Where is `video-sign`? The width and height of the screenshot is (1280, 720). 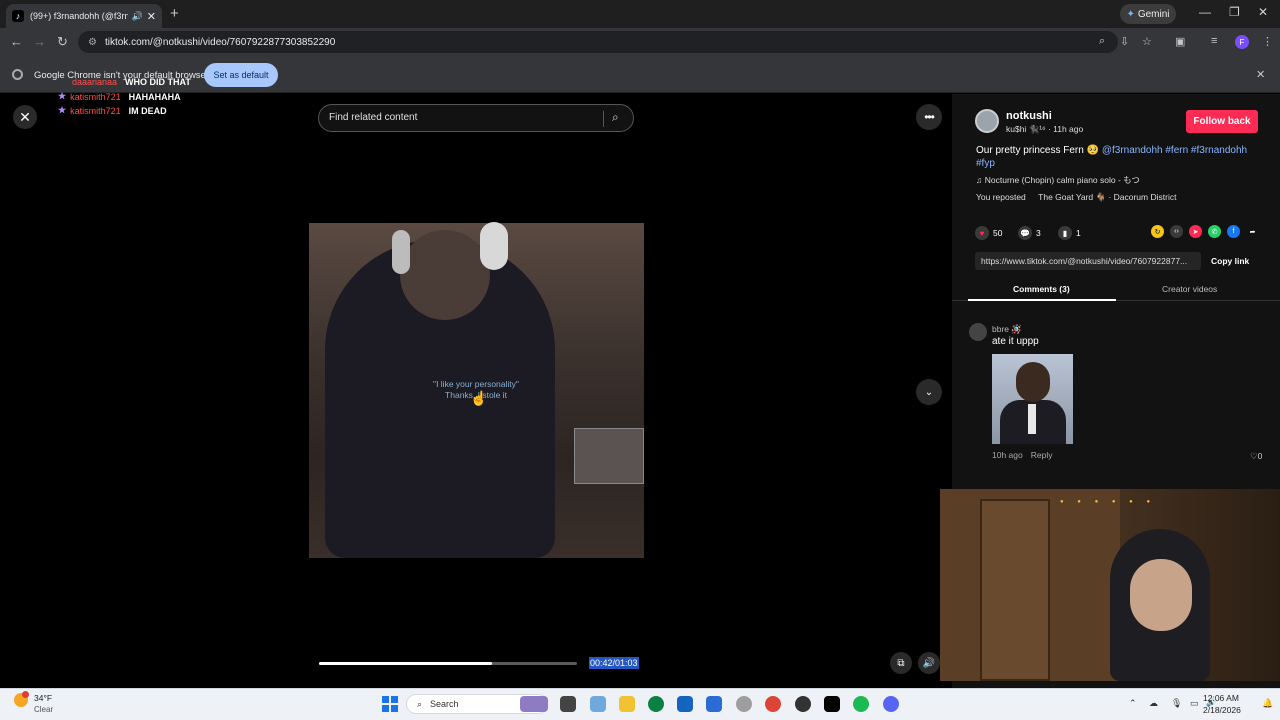
video-sign is located at coordinates (609, 456).